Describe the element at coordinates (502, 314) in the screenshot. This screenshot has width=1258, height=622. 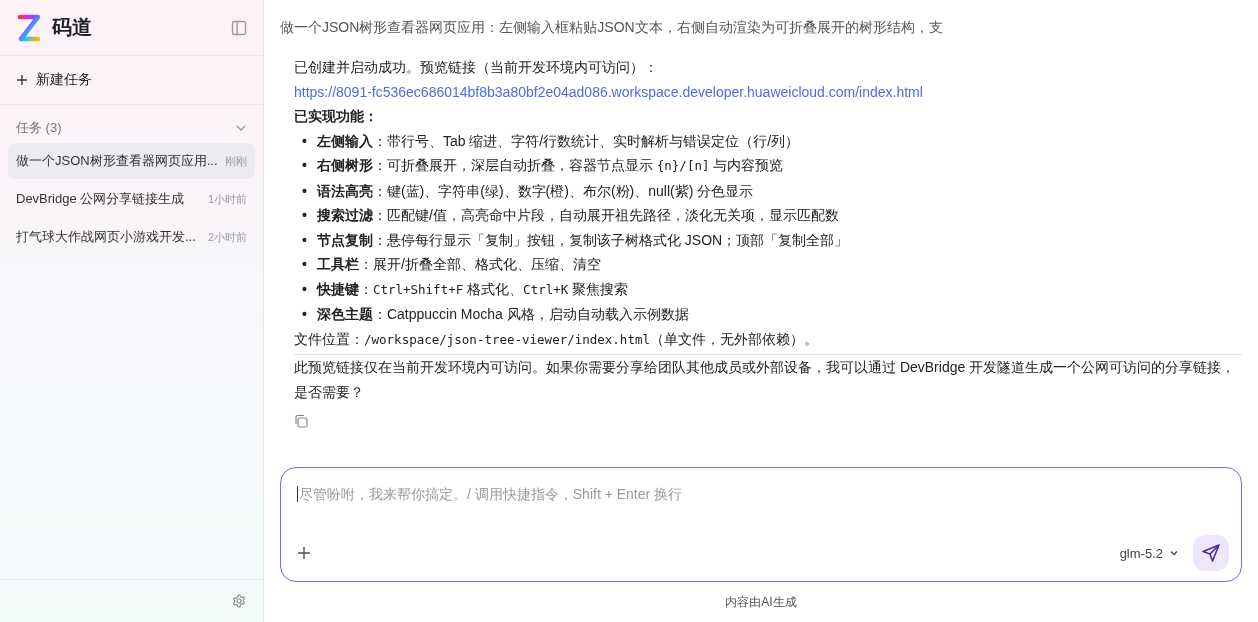
I see `feature-item: 深色主题：Catppuccin Mocha 风格，启动自动载入示例数据` at that location.